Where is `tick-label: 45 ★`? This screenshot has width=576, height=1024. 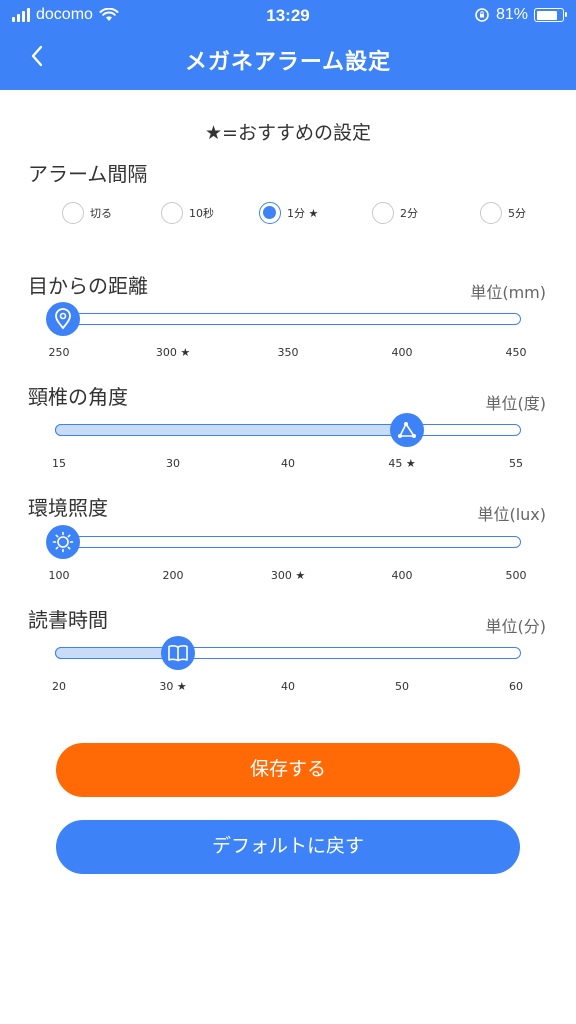
tick-label: 45 ★ is located at coordinates (402, 463).